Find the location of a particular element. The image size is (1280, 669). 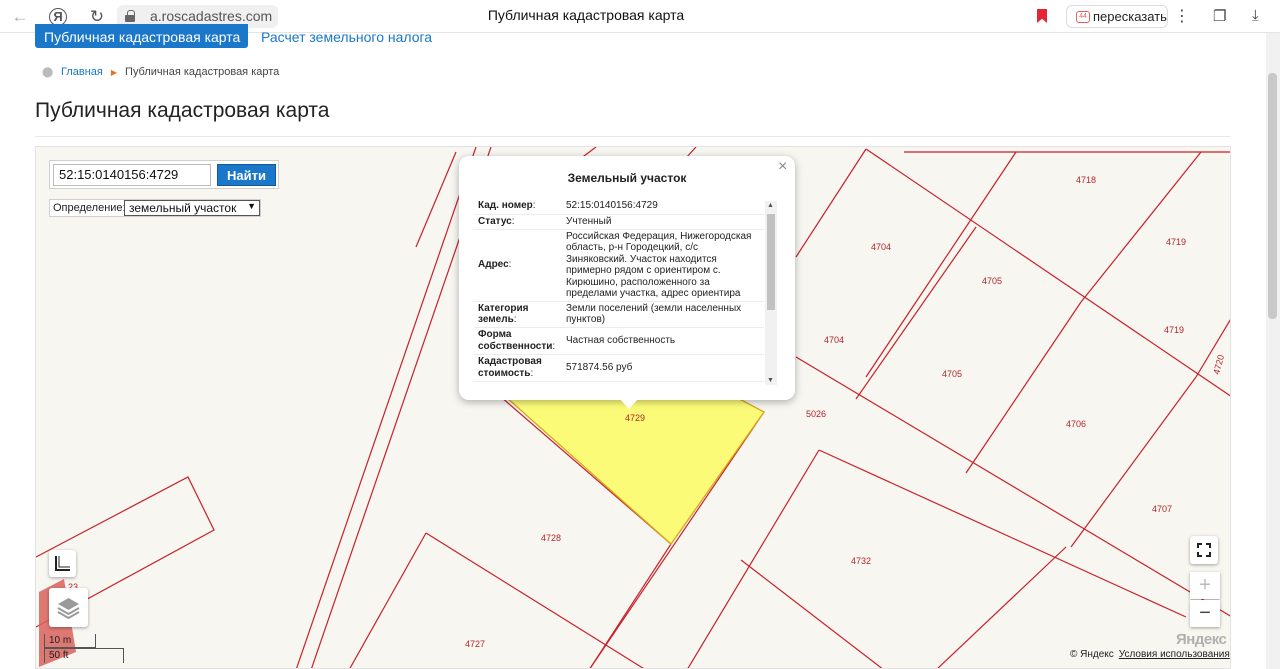

parcel-label: 5026 is located at coordinates (816, 414).